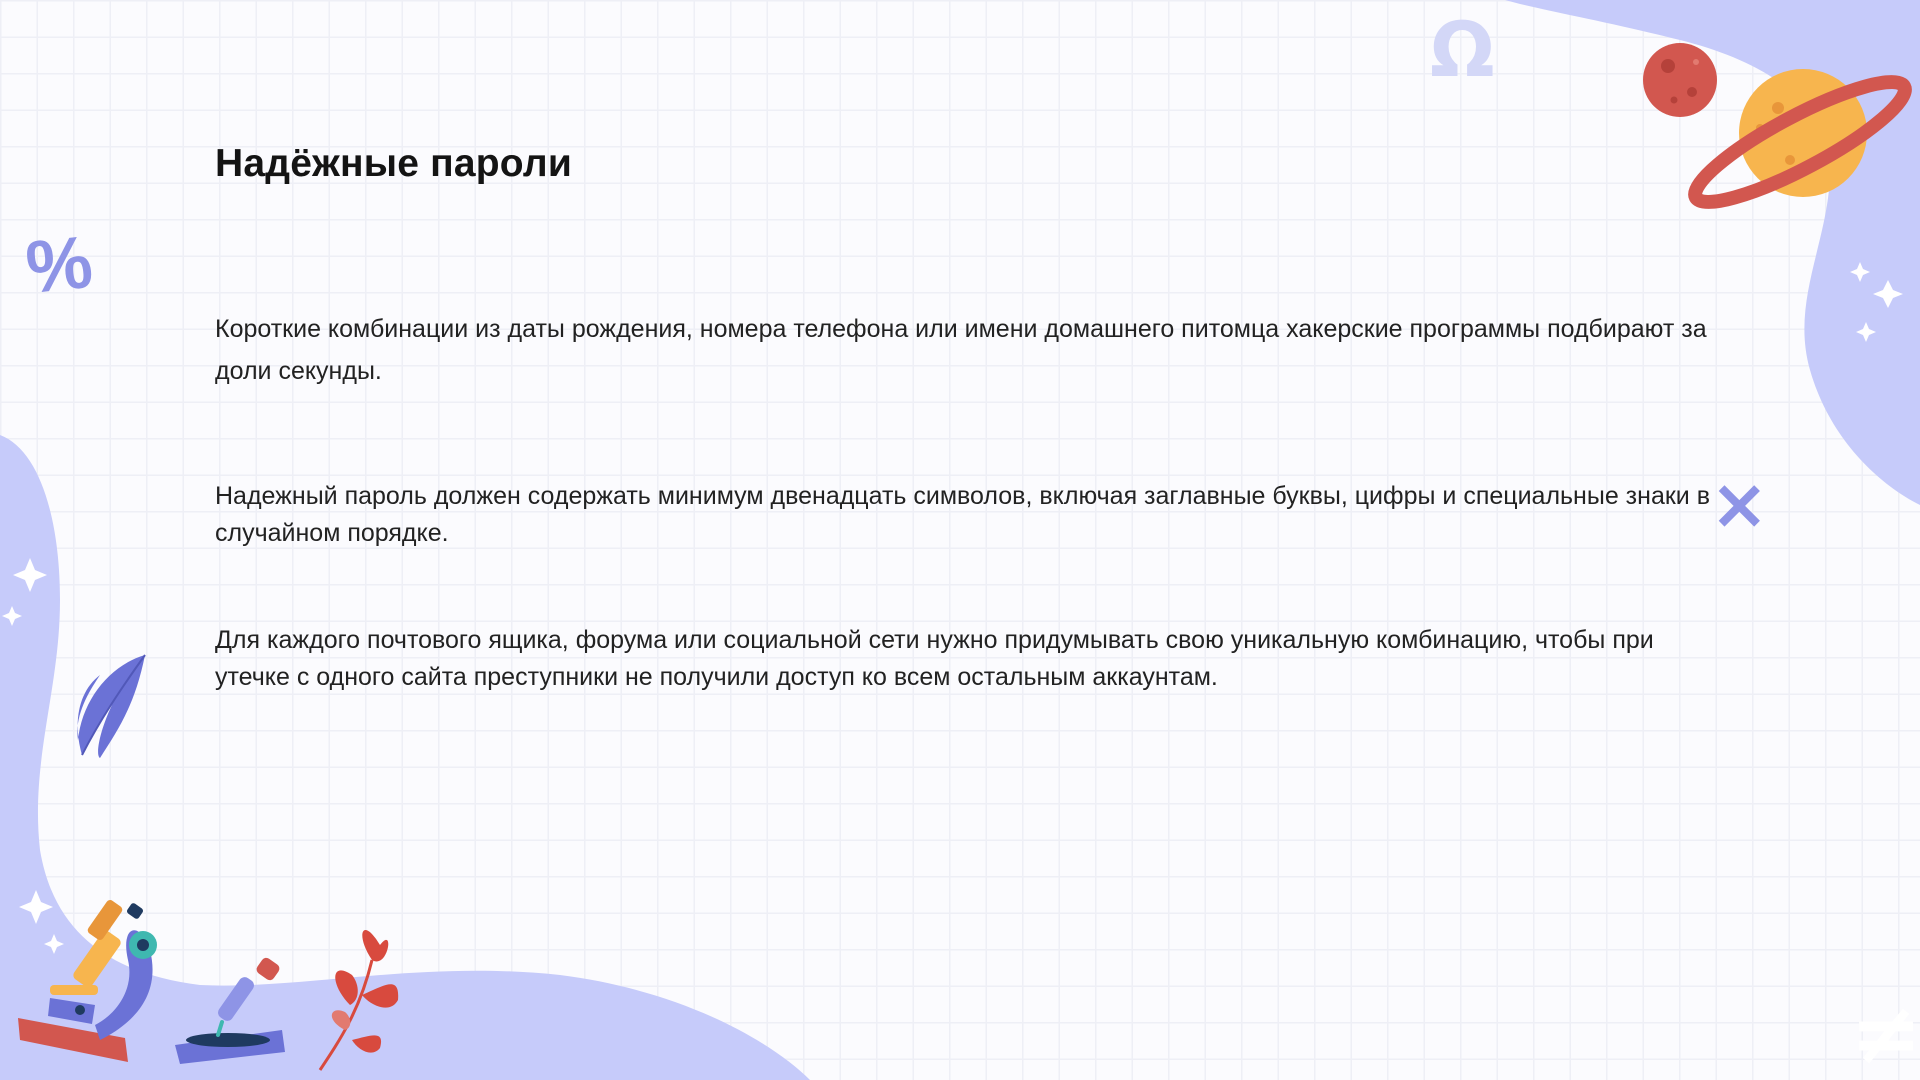 This screenshot has height=1080, width=1920. I want to click on times-symbol: ×, so click(1739, 504).